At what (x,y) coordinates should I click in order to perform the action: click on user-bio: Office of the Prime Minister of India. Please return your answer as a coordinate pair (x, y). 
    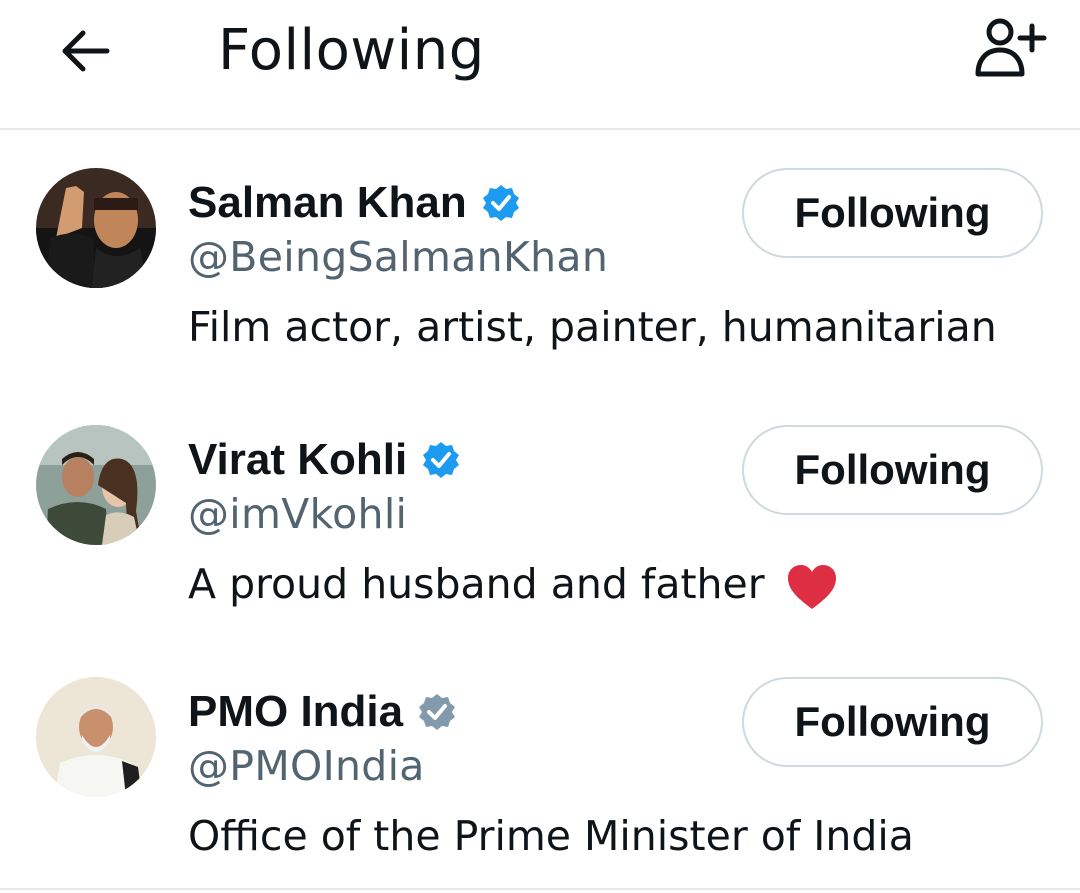
    Looking at the image, I should click on (551, 836).